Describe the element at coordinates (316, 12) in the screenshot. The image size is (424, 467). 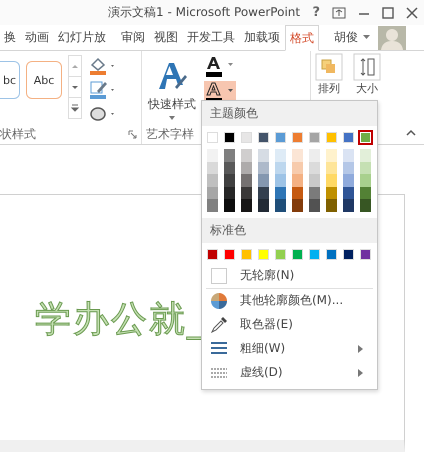
I see `help-button: ?` at that location.